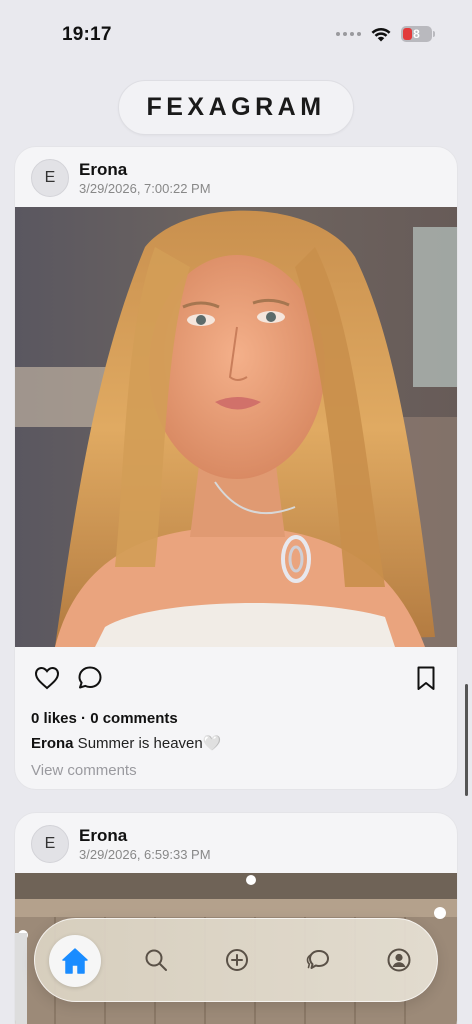  What do you see at coordinates (52, 743) in the screenshot?
I see `caption-author: Erona` at bounding box center [52, 743].